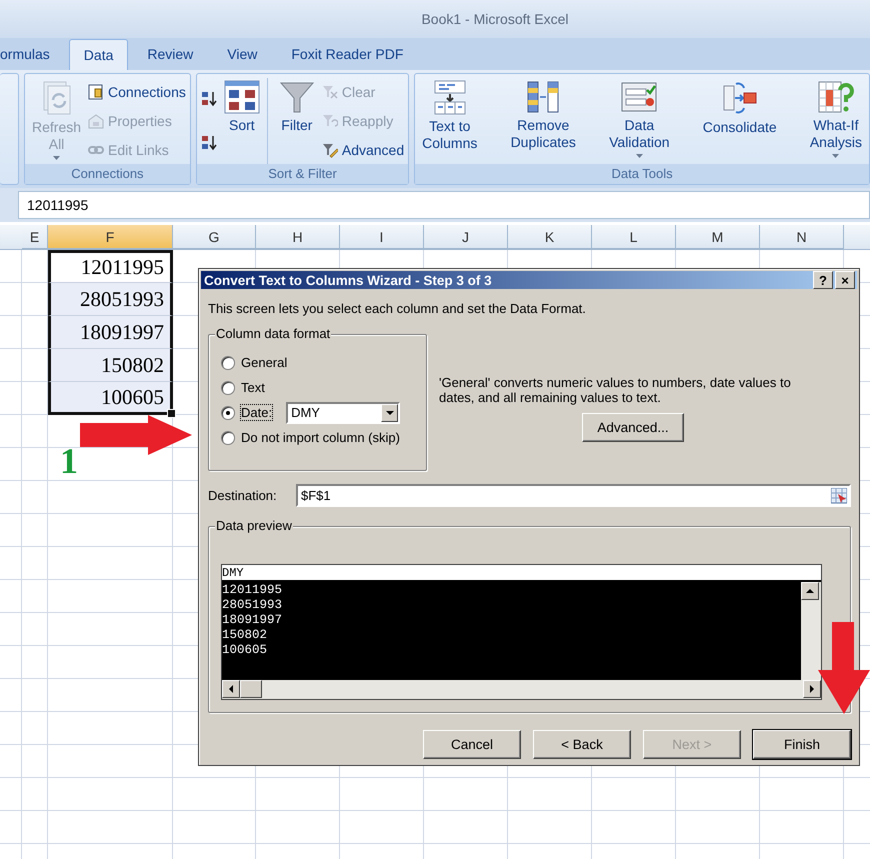 The image size is (870, 859). Describe the element at coordinates (348, 280) in the screenshot. I see `dialog-title: Convert Text to Columns Wizard - Step 3 of 3` at that location.